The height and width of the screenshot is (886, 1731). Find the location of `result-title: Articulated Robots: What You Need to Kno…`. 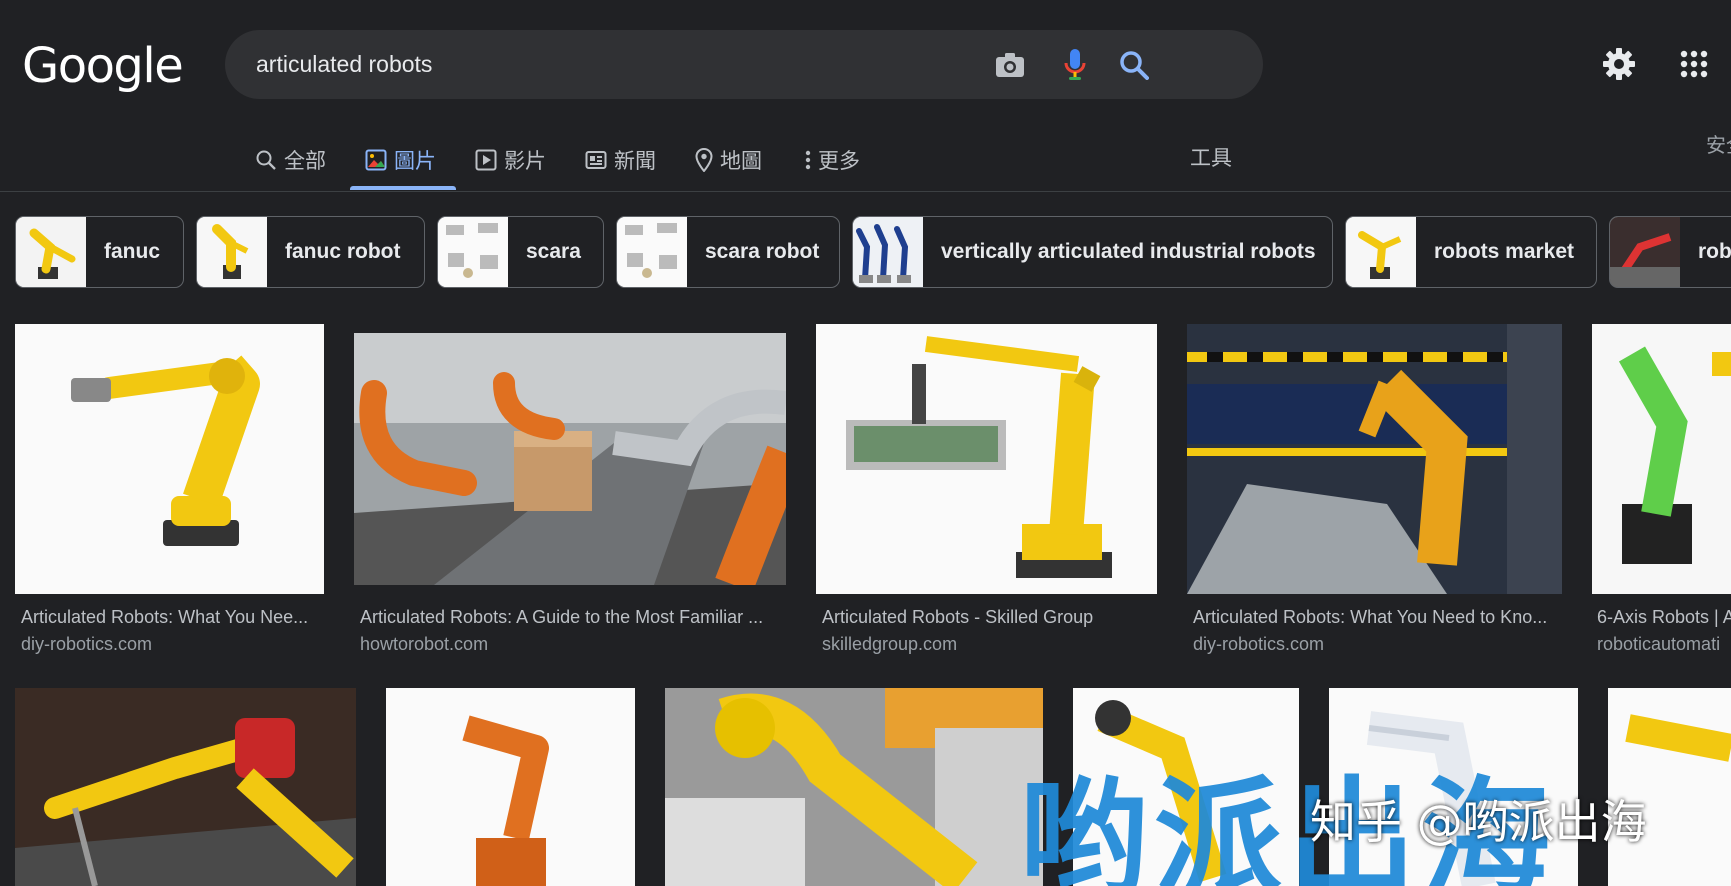

result-title: Articulated Robots: What You Need to Kno… is located at coordinates (1378, 617).